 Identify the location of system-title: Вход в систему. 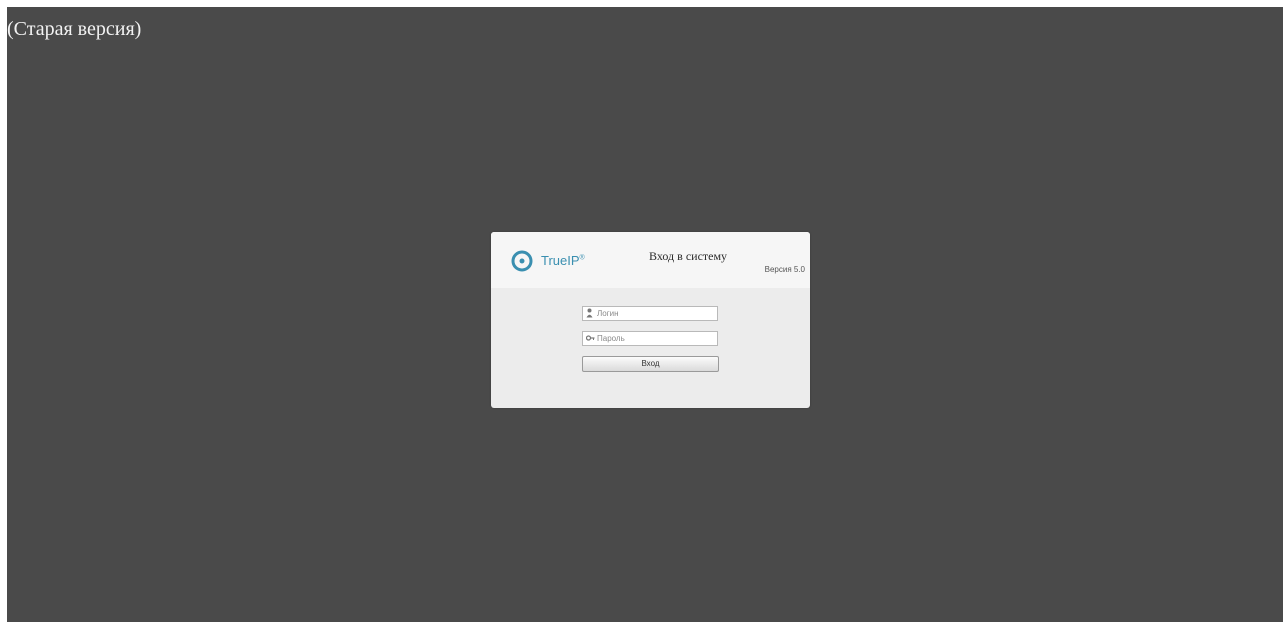
(688, 256).